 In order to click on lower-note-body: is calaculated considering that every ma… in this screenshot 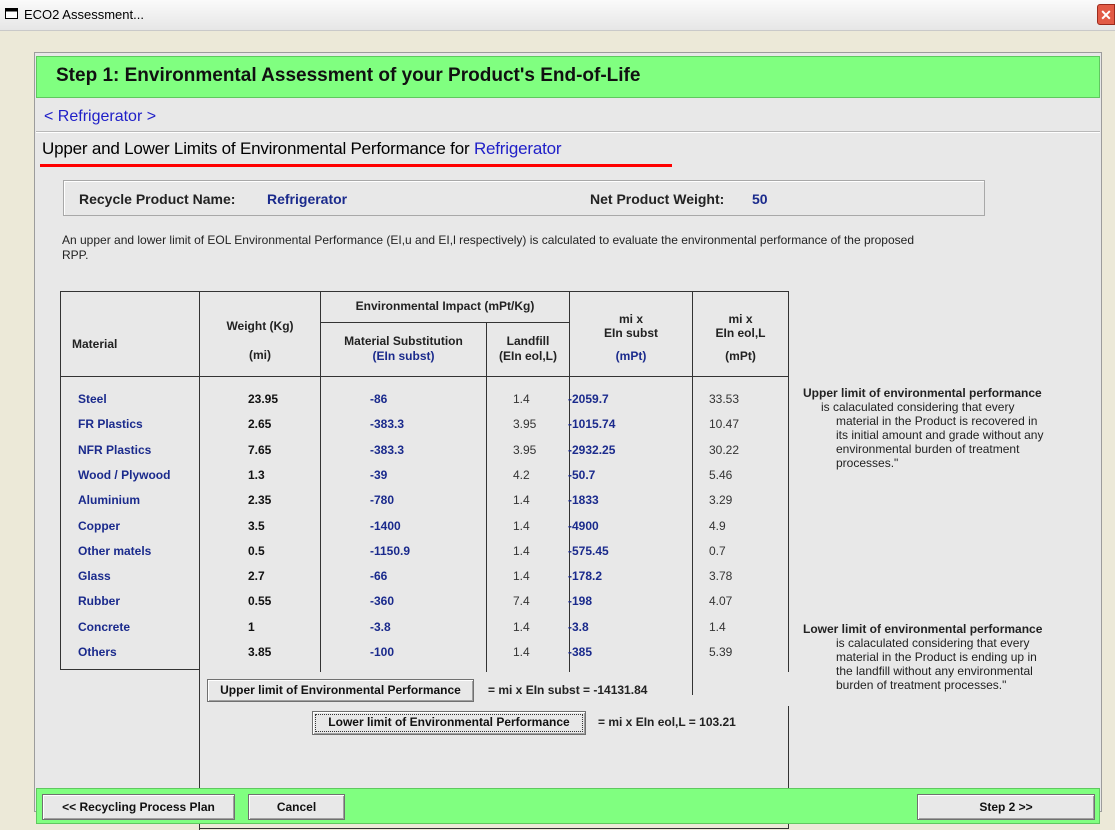, I will do `click(929, 664)`.